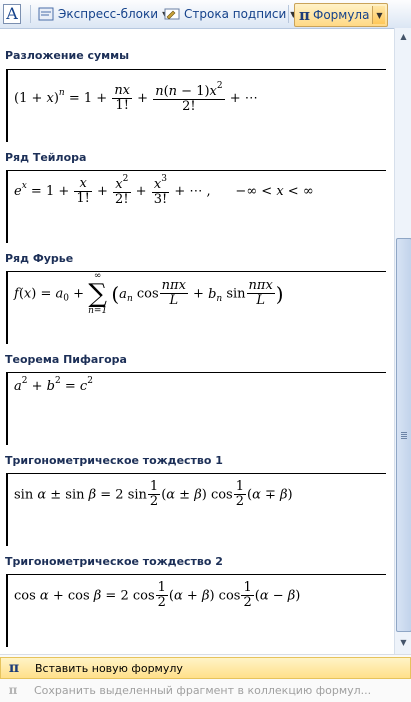  I want to click on equation-pythagoras: a2 + b2 = c2, so click(196, 408).